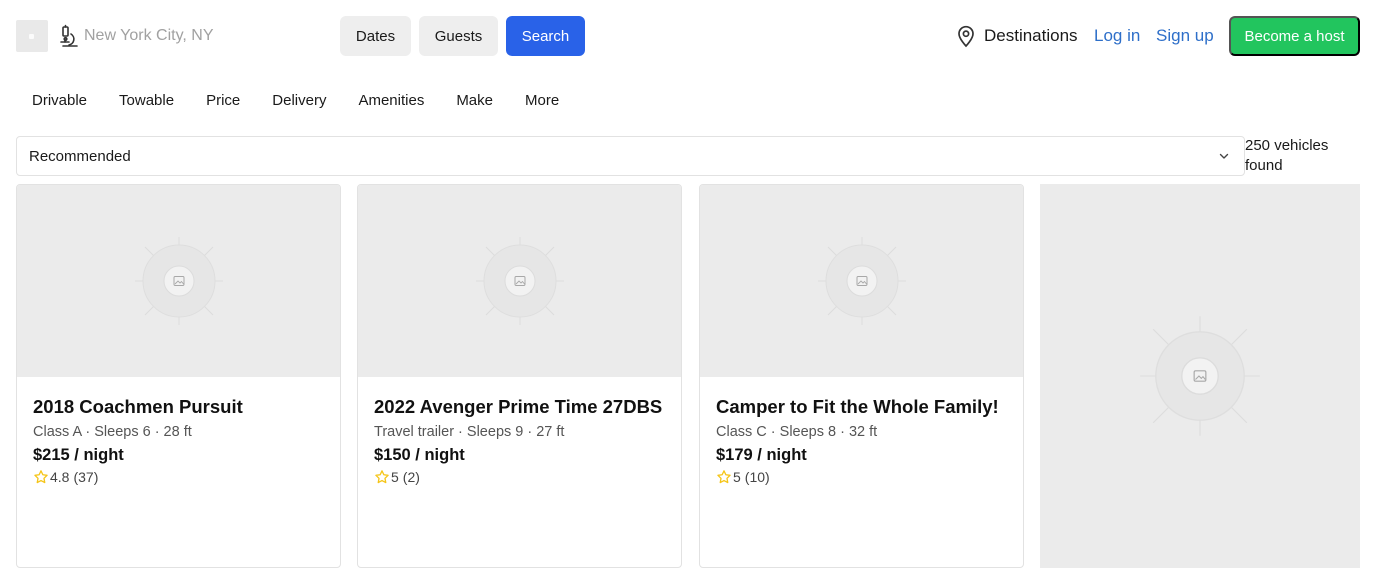 Image resolution: width=1376 pixels, height=568 pixels. What do you see at coordinates (146, 100) in the screenshot?
I see `filter-towable: Towable` at bounding box center [146, 100].